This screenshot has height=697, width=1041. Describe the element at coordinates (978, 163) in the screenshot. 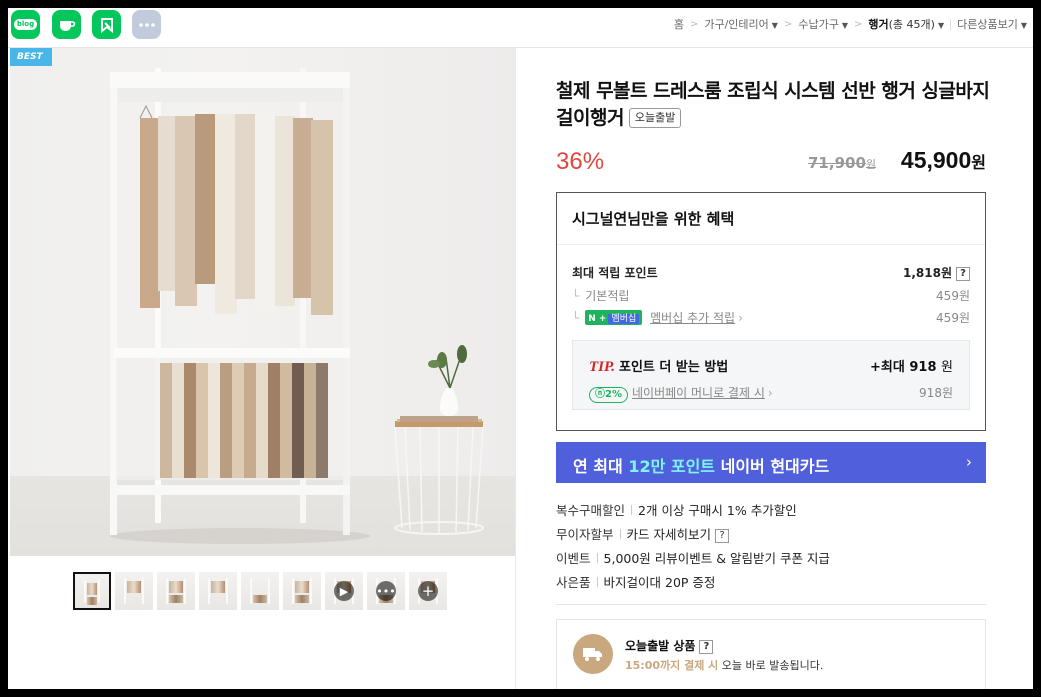

I see `sale-price-unit: 원` at that location.